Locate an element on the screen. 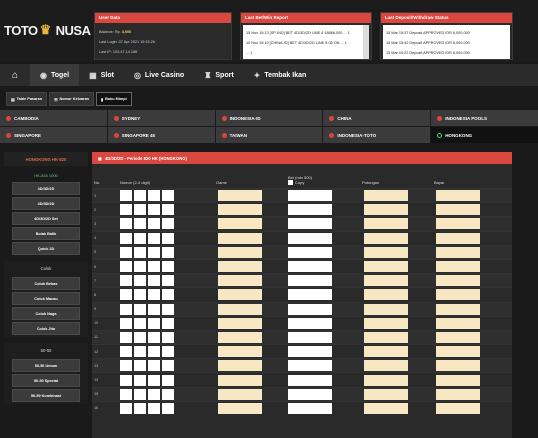 This screenshot has height=438, width=538. game-button: Bolak Balik is located at coordinates (46, 233).